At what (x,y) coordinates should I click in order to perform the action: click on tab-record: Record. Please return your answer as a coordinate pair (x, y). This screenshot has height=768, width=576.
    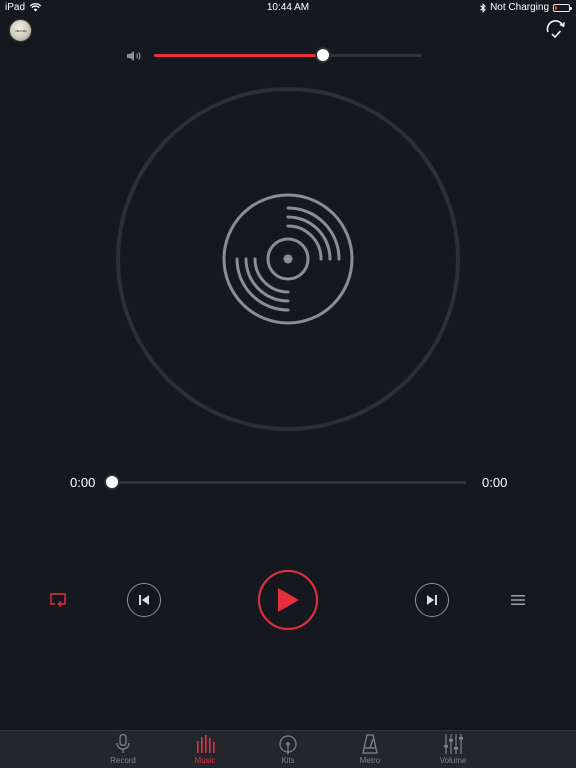
    Looking at the image, I should click on (123, 750).